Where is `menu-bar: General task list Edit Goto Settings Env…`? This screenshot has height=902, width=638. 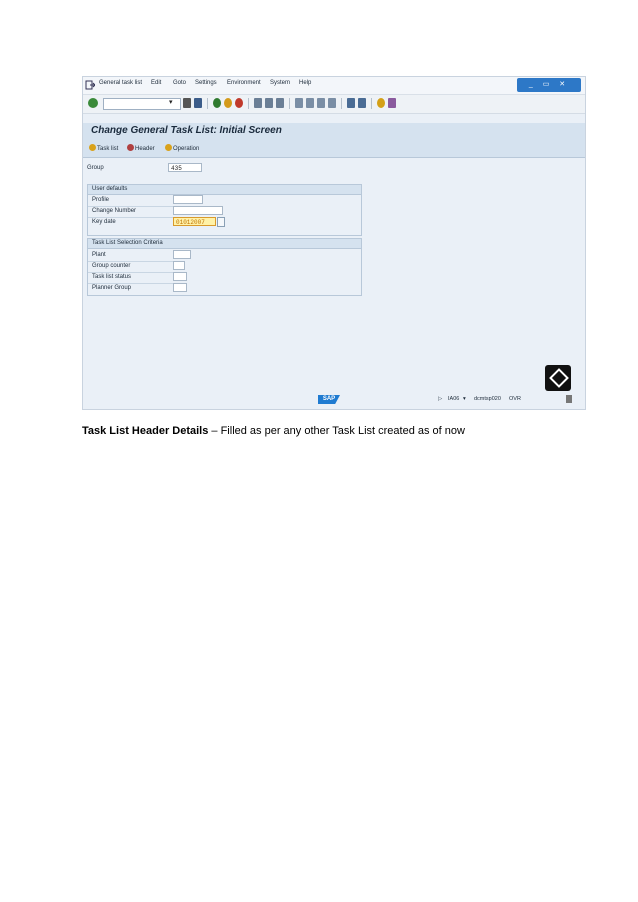
menu-bar: General task list Edit Goto Settings Env… is located at coordinates (334, 86).